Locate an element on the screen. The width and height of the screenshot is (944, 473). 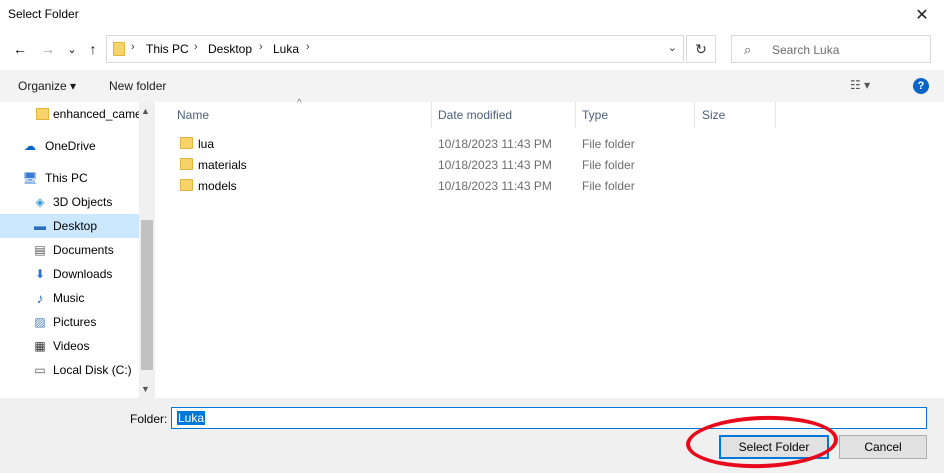
sidebar-item-label: Videos is located at coordinates (71, 346).